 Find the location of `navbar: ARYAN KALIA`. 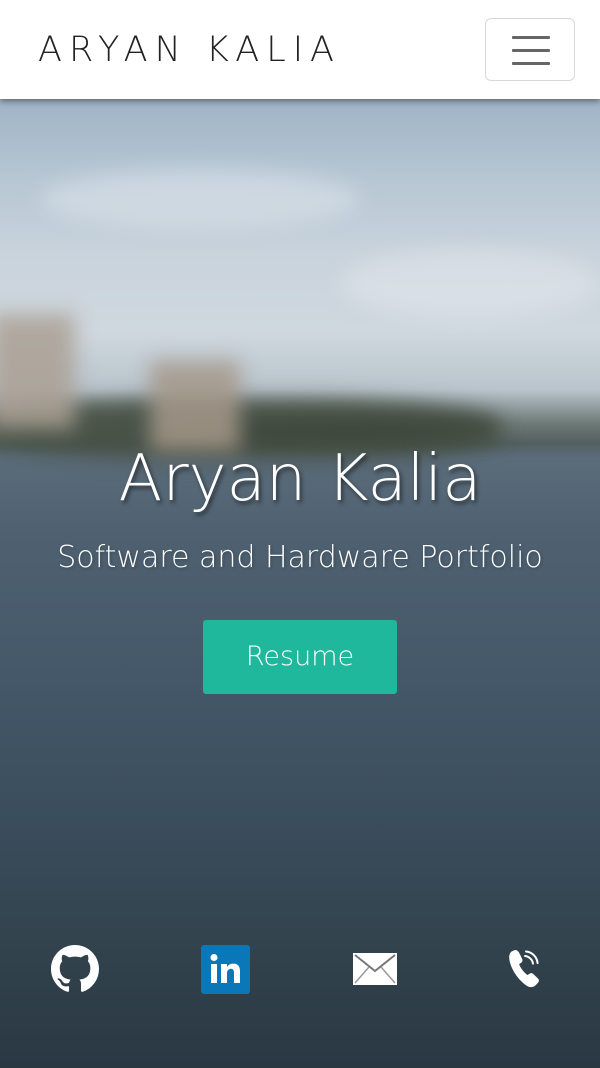

navbar: ARYAN KALIA is located at coordinates (300, 49).